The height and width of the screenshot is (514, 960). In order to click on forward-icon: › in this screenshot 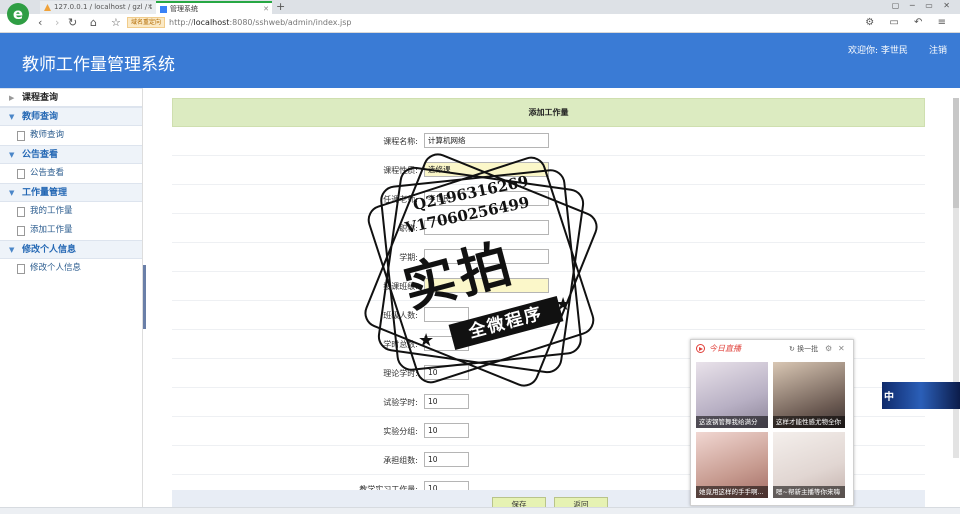, I will do `click(57, 23)`.